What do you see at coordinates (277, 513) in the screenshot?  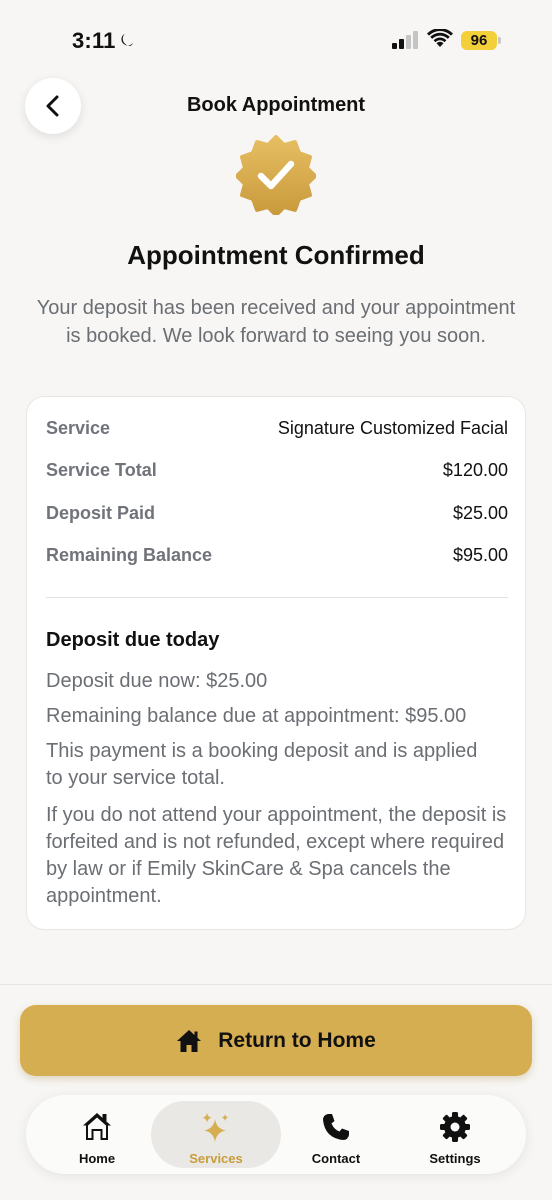 I see `summary-row-deposit-paid: Deposit Paid $25.00` at bounding box center [277, 513].